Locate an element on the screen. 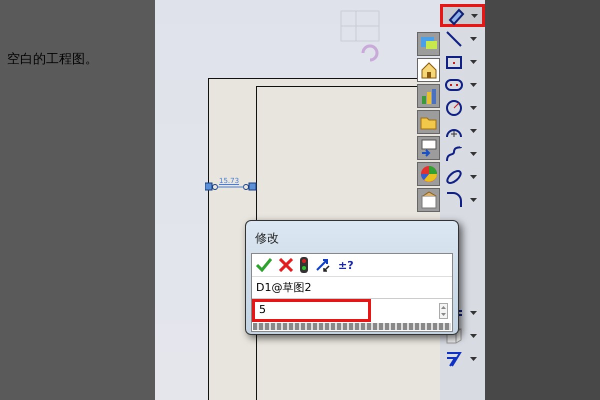  arc-icon is located at coordinates (454, 132).